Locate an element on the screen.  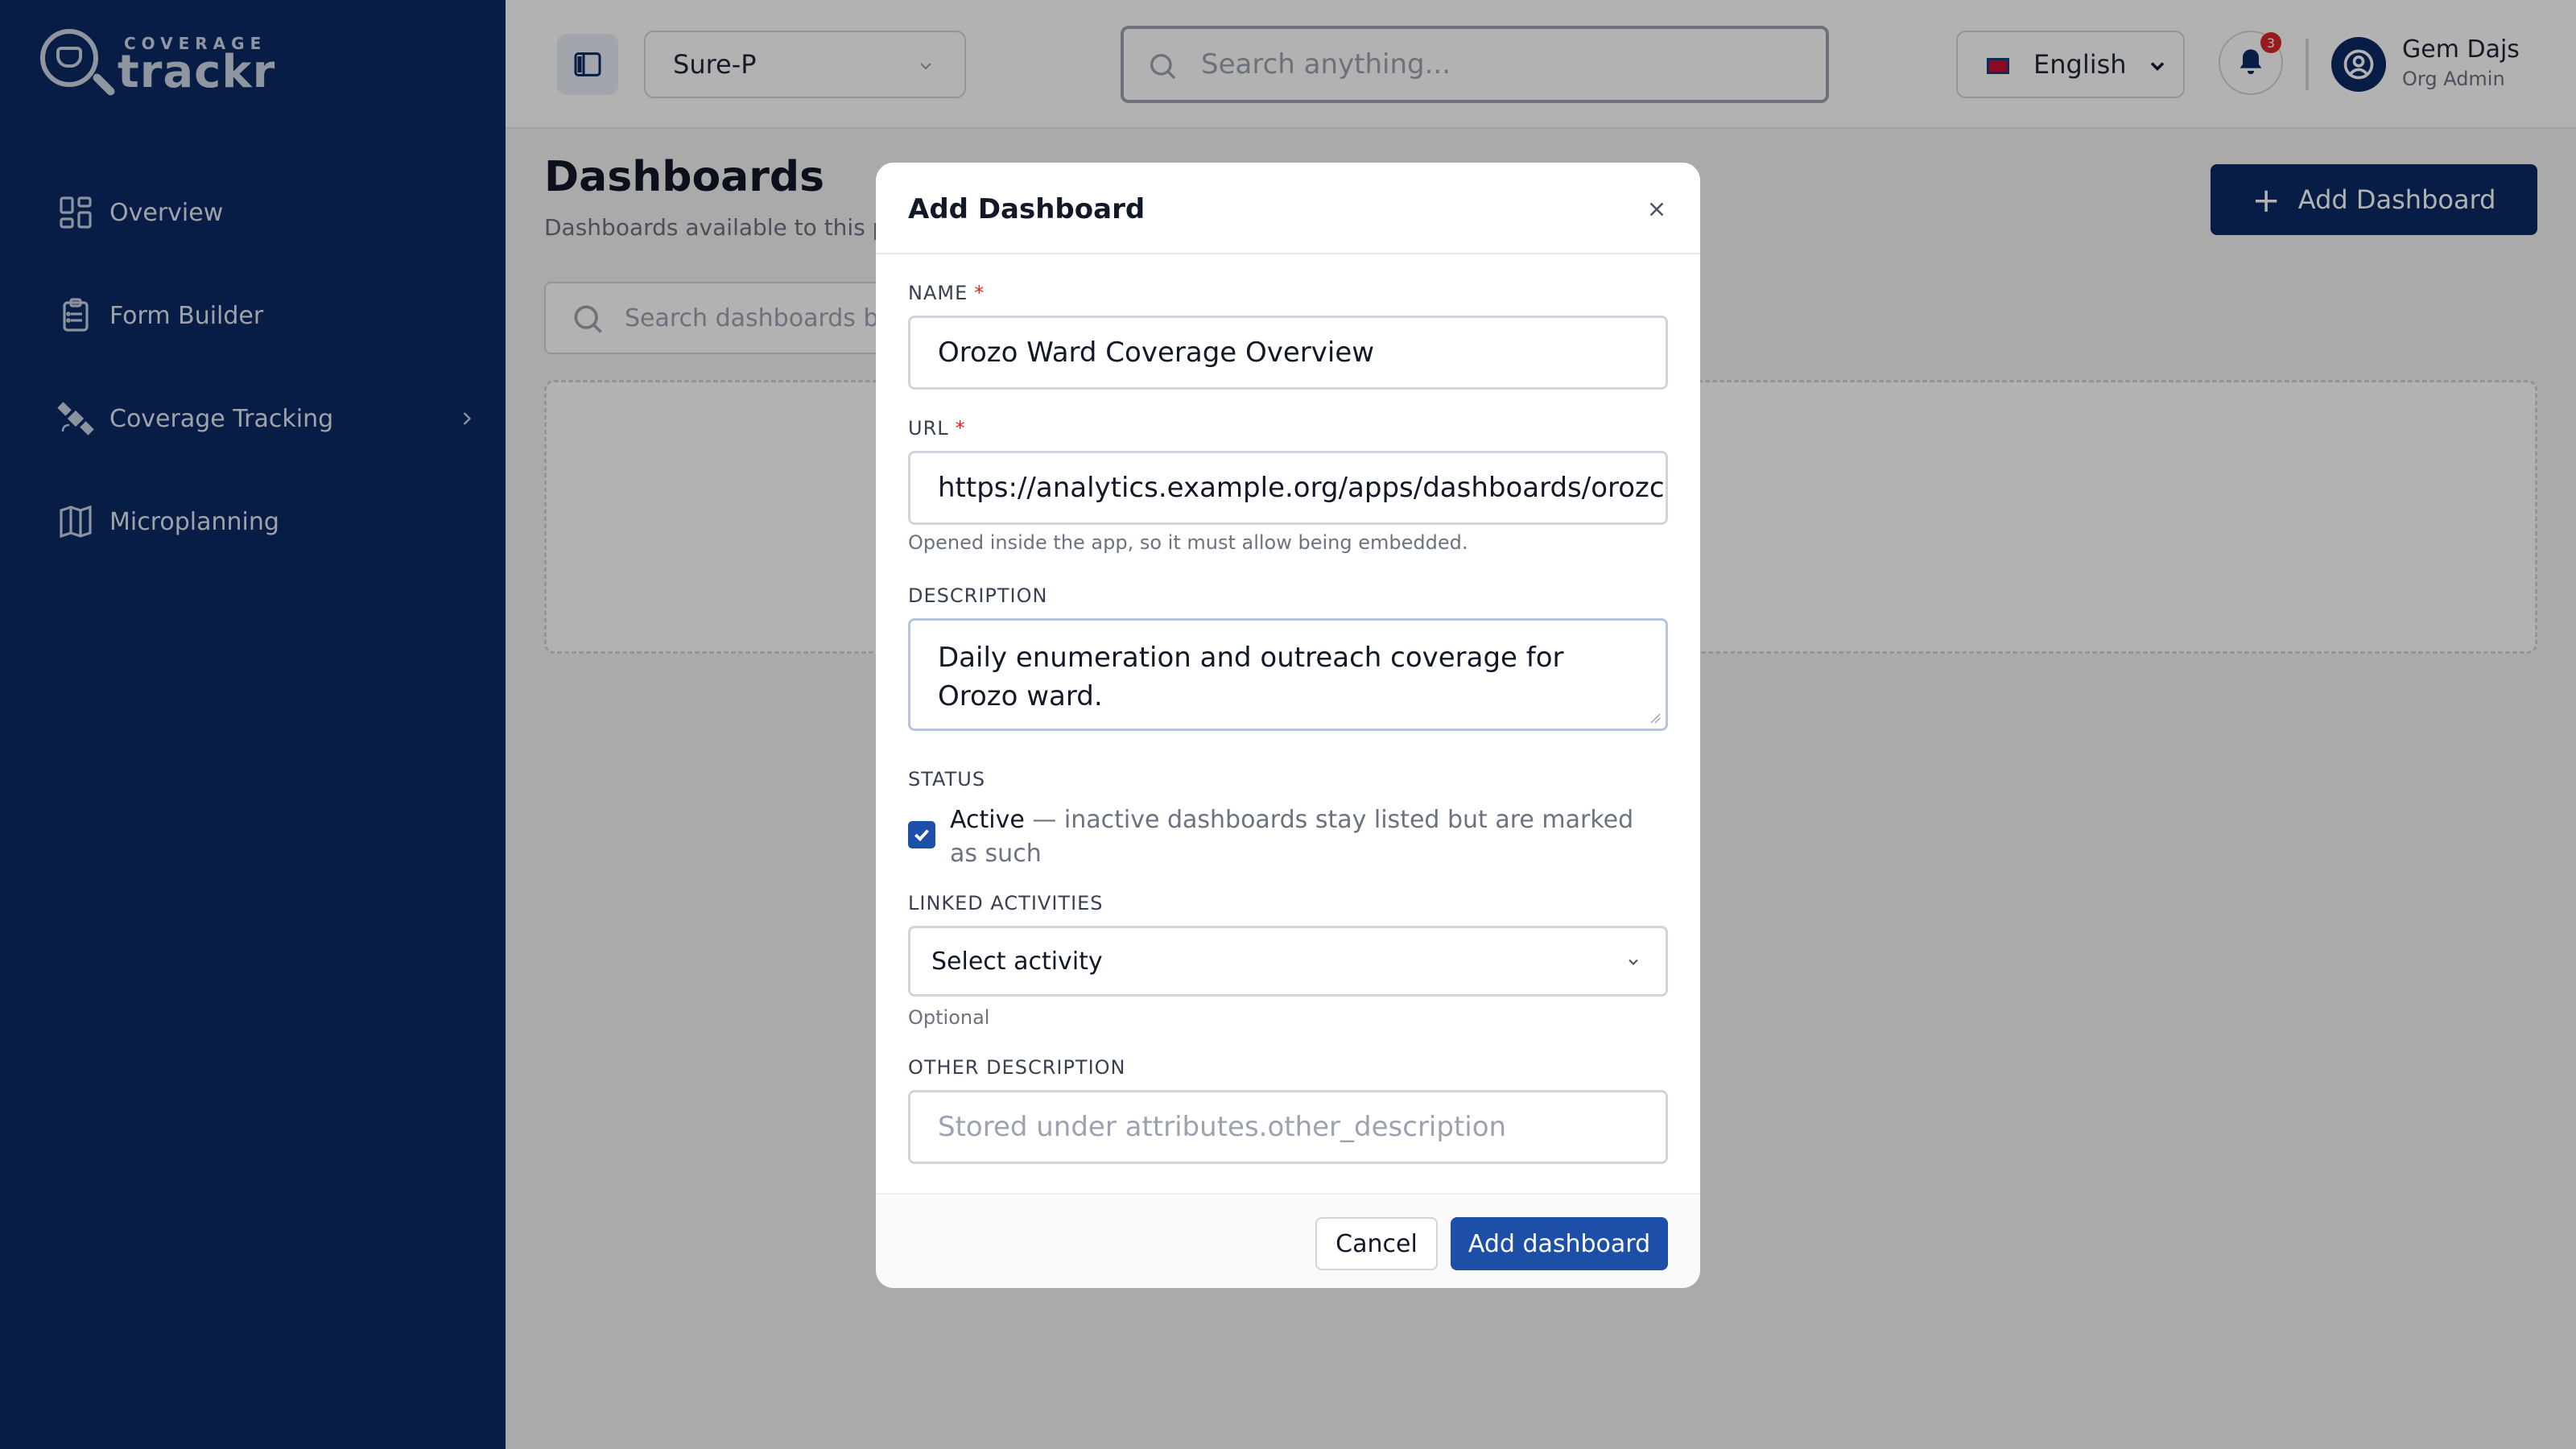
modal-header: Add Dashboard is located at coordinates (1288, 208).